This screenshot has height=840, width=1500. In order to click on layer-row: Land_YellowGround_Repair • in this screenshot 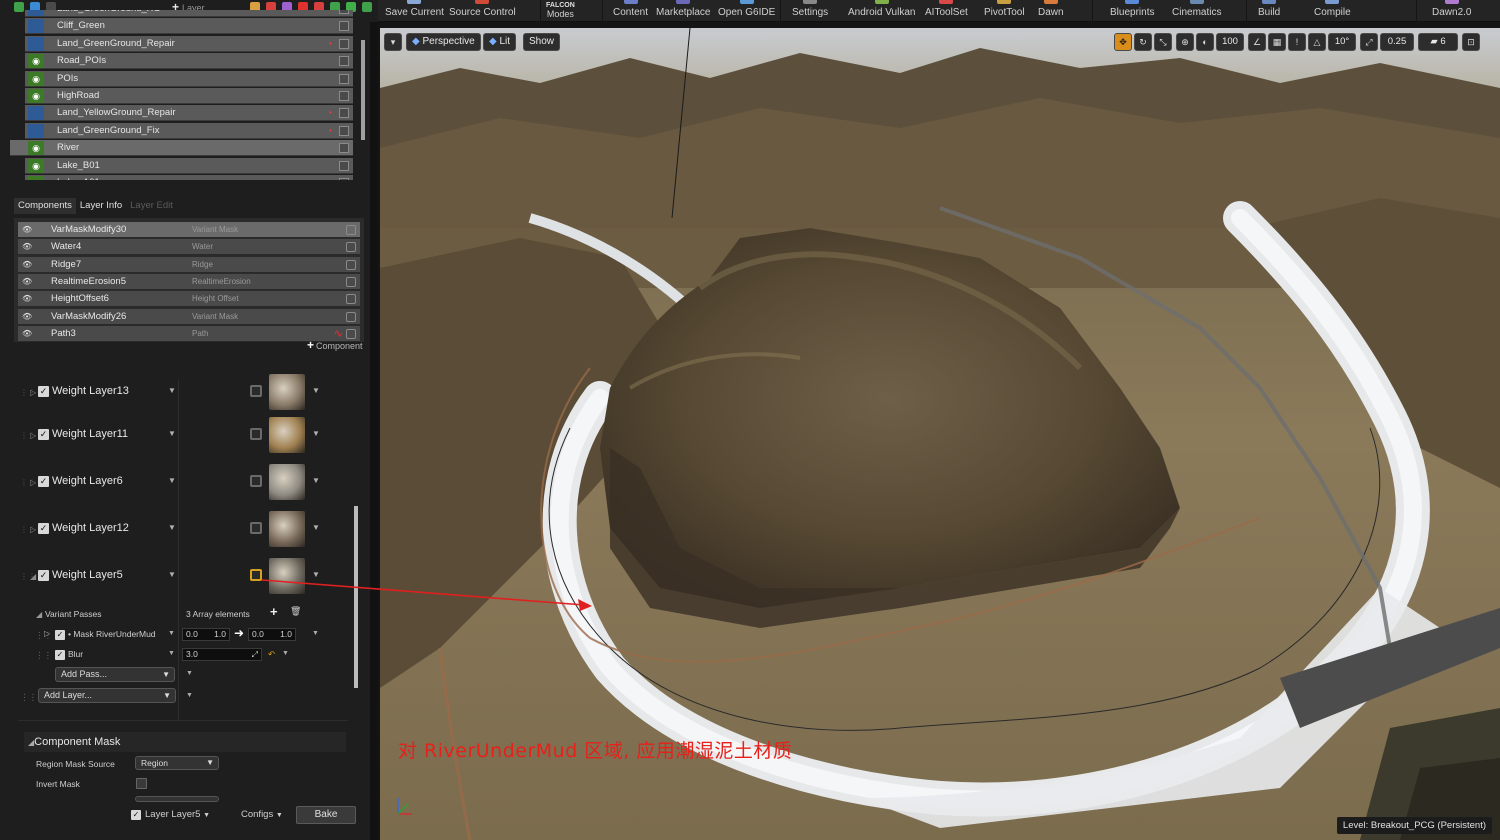, I will do `click(189, 113)`.